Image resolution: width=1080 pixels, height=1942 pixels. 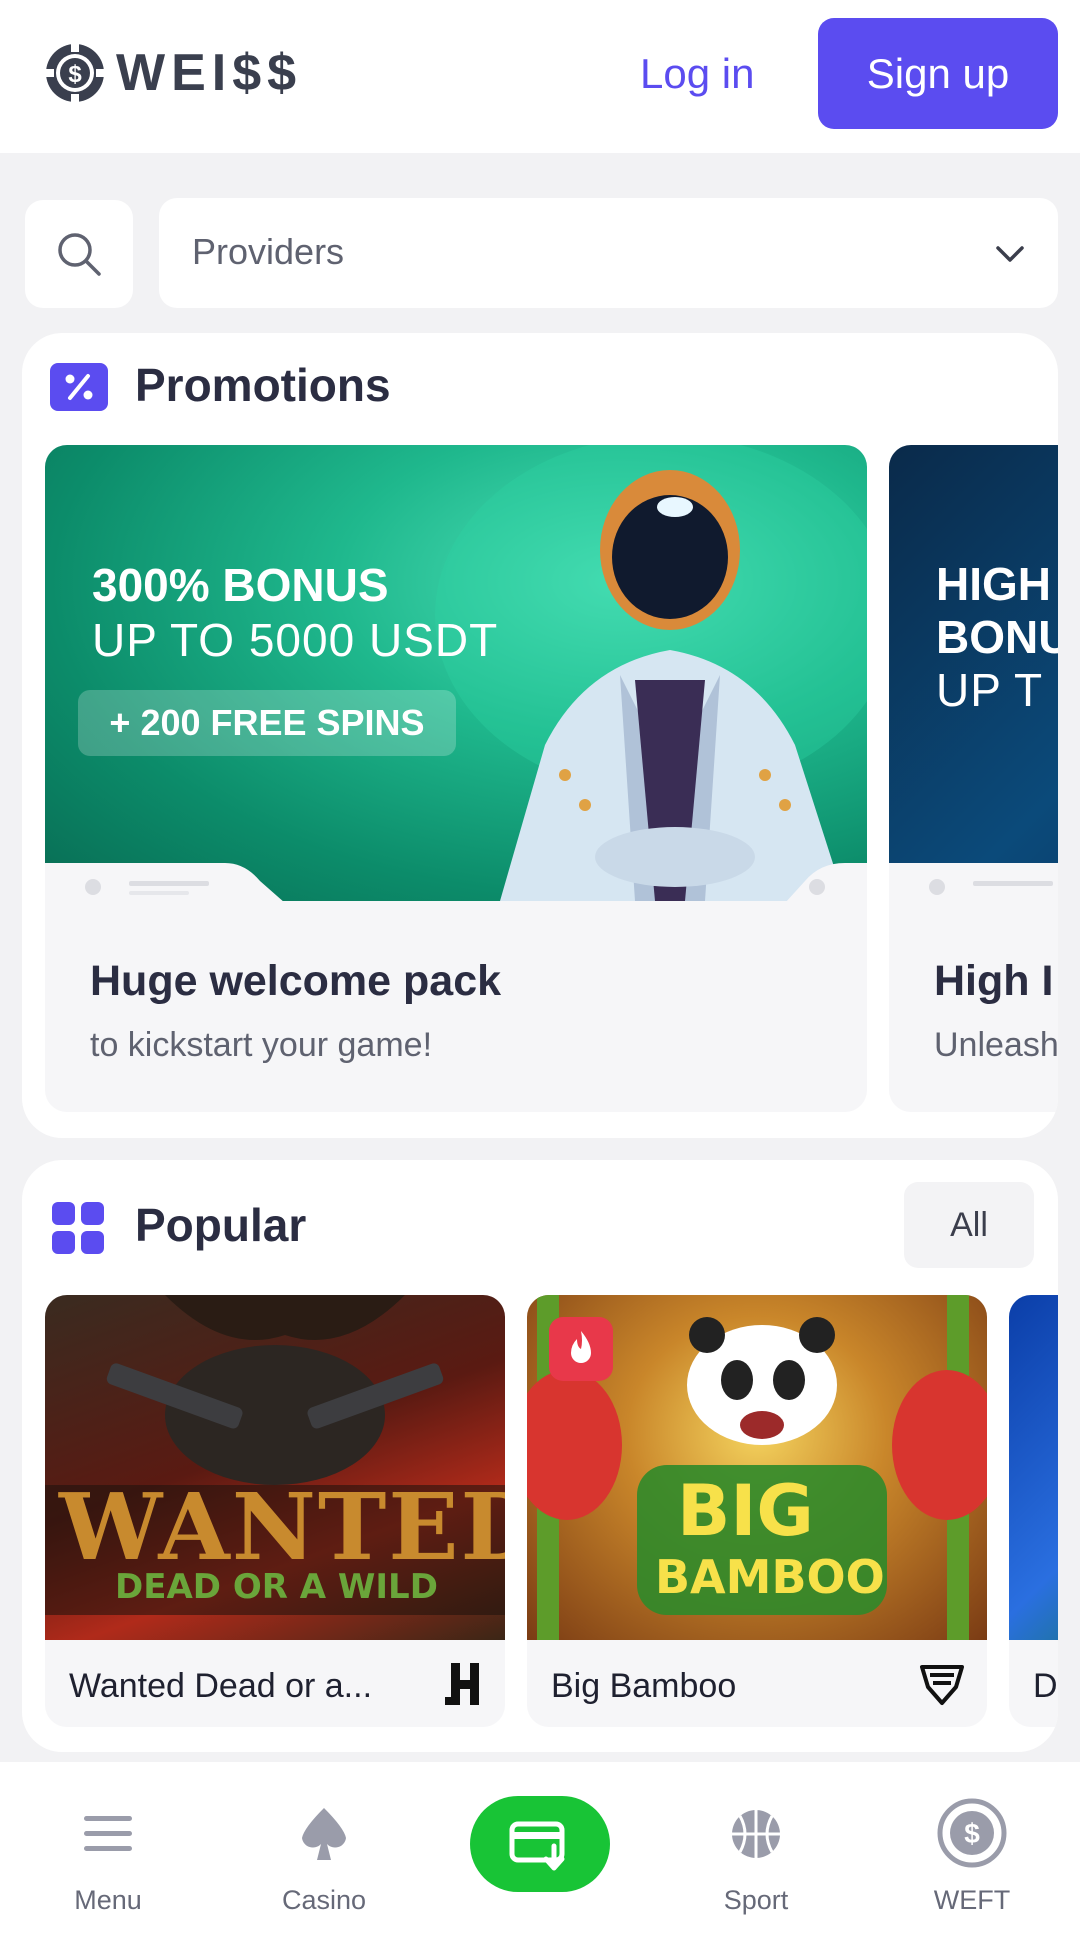 I want to click on signup-button: Sign up, so click(x=938, y=73).